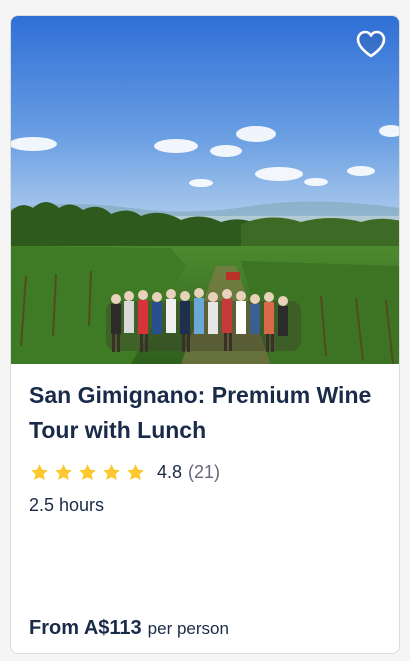  I want to click on price-unit: per person, so click(188, 628).